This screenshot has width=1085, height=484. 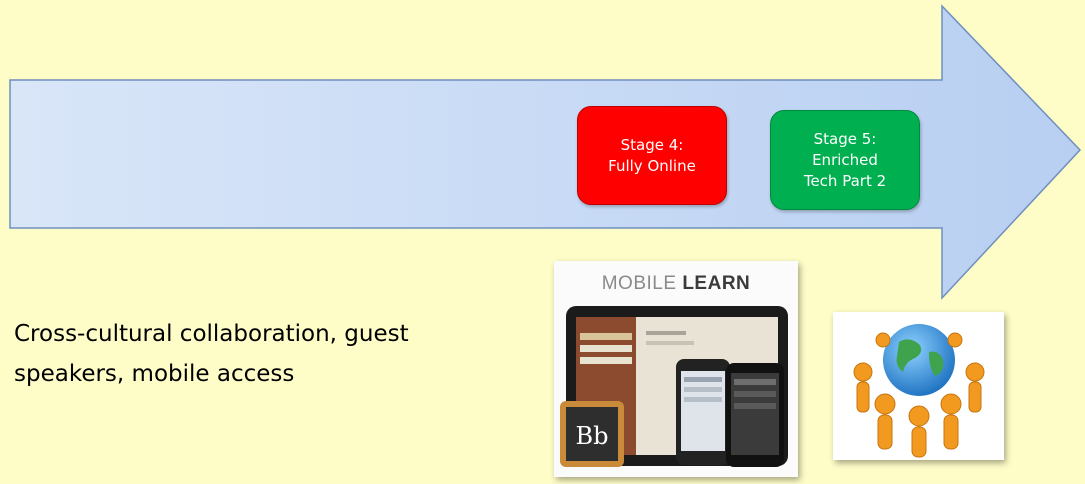 What do you see at coordinates (592, 436) in the screenshot?
I see `bb-logo-text: Bb` at bounding box center [592, 436].